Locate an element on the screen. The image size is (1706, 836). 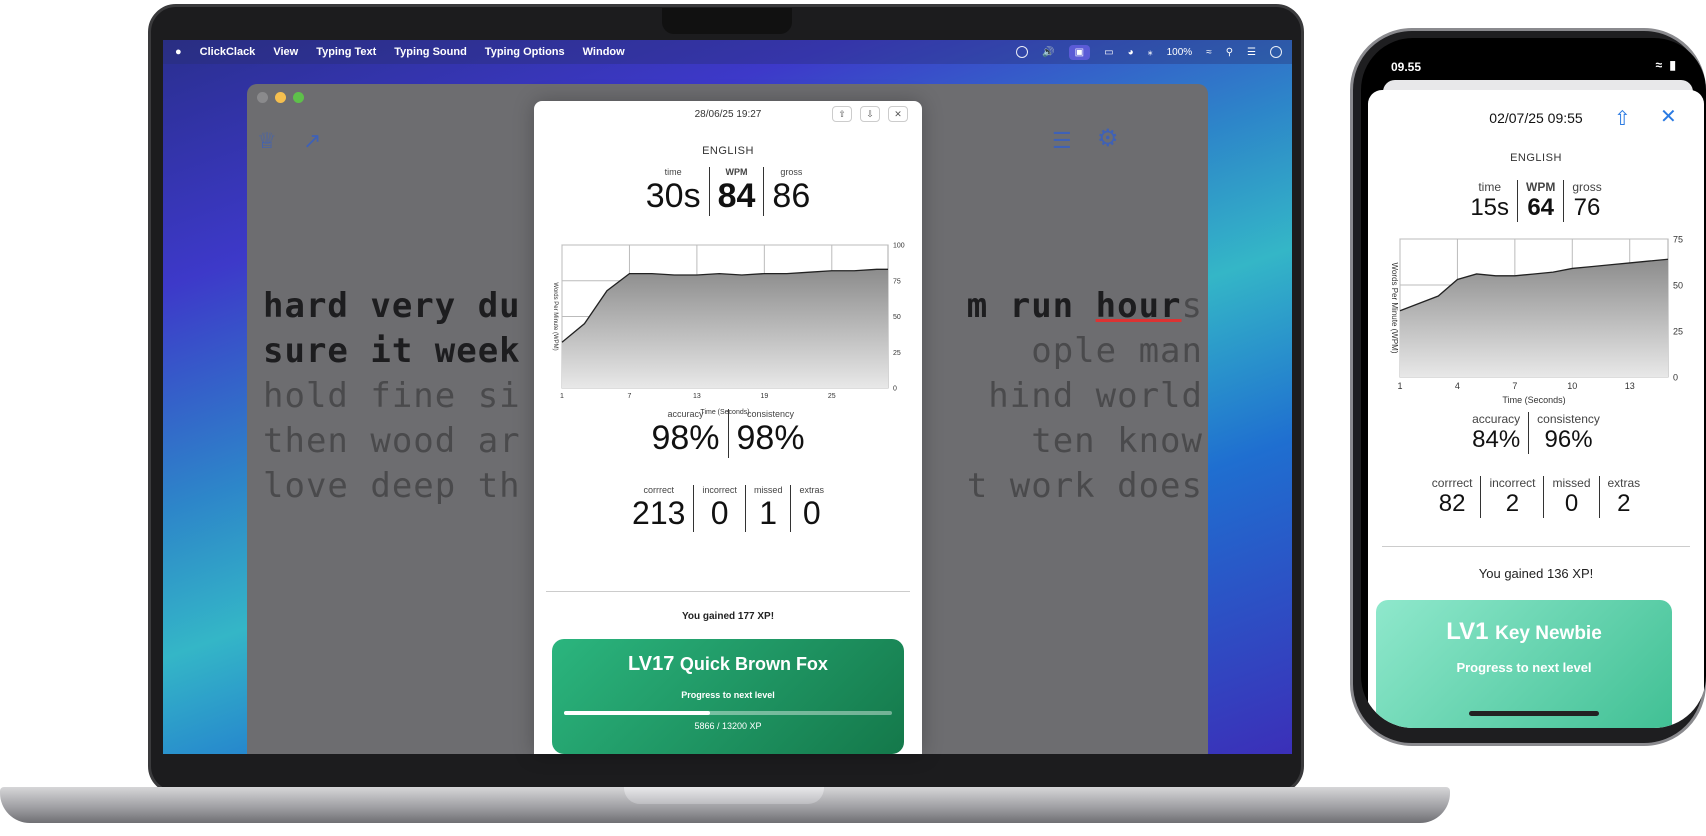
accuracy-stat: accuracy 98% is located at coordinates (685, 433).